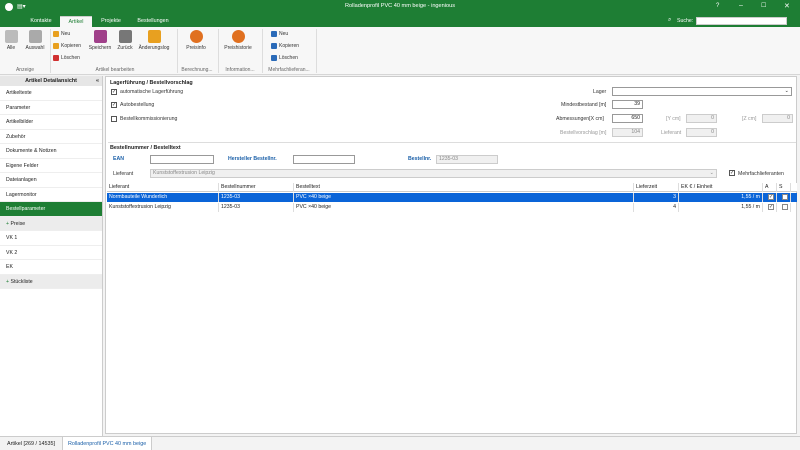 The image size is (800, 450). Describe the element at coordinates (56, 58) in the screenshot. I see `delete-icon` at that location.